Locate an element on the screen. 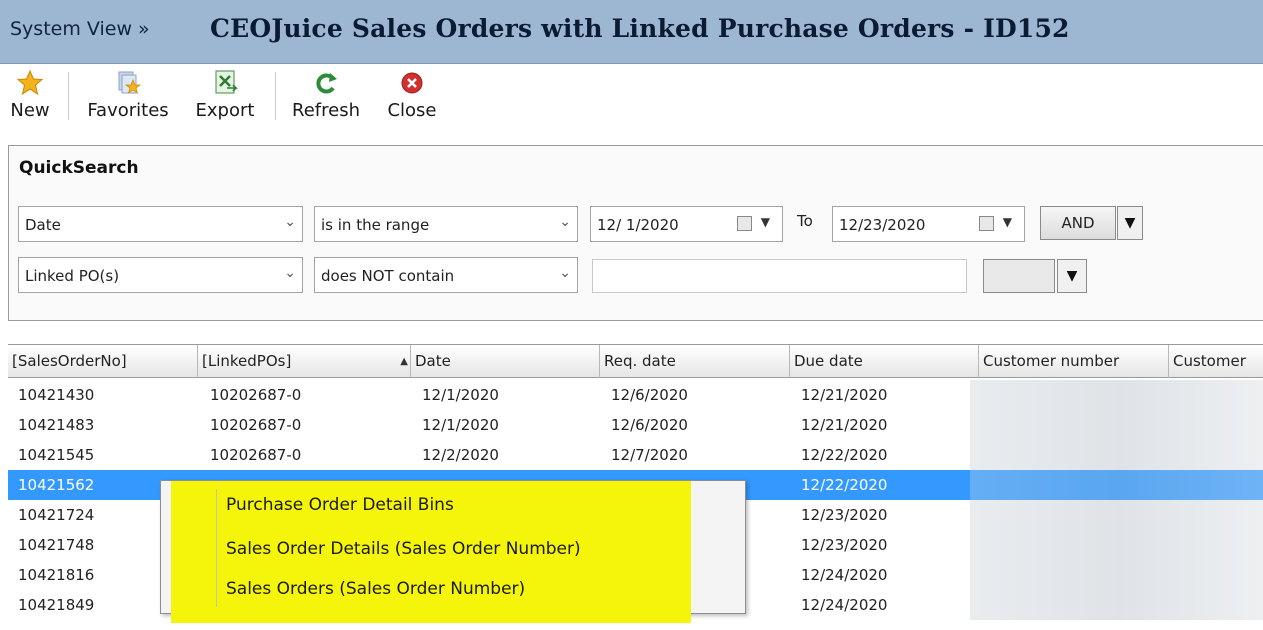 The image size is (1263, 630). column-header-customer: Customer is located at coordinates (1216, 361).